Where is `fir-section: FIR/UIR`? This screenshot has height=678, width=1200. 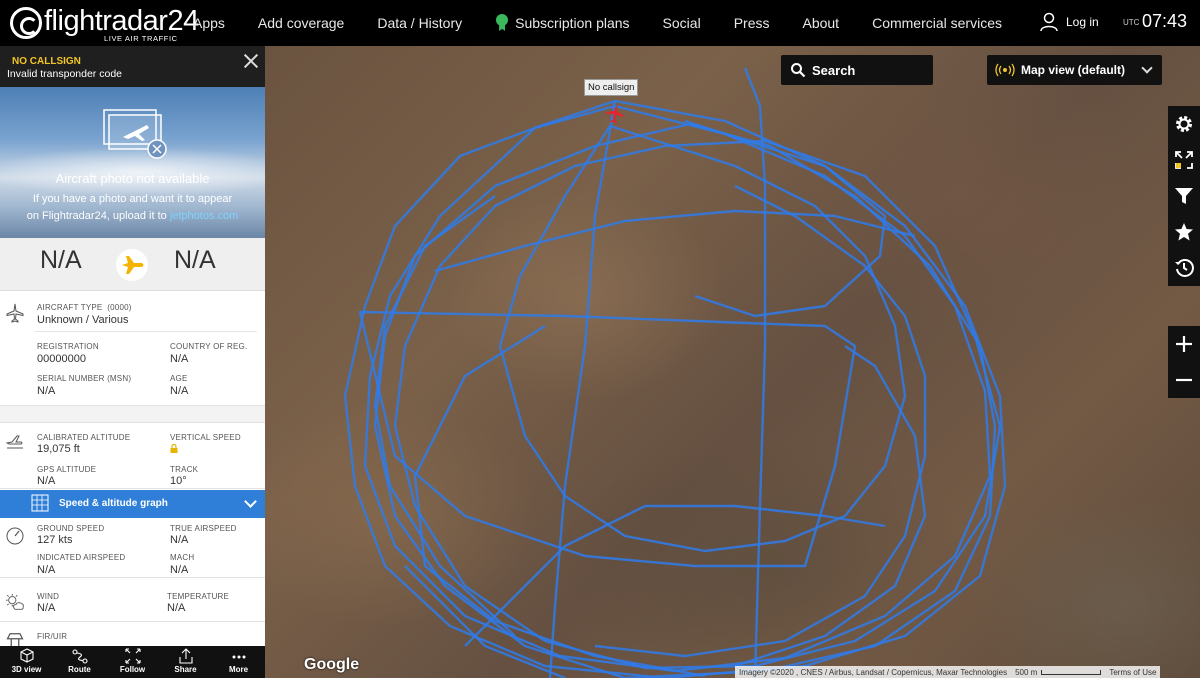 fir-section: FIR/UIR is located at coordinates (132, 636).